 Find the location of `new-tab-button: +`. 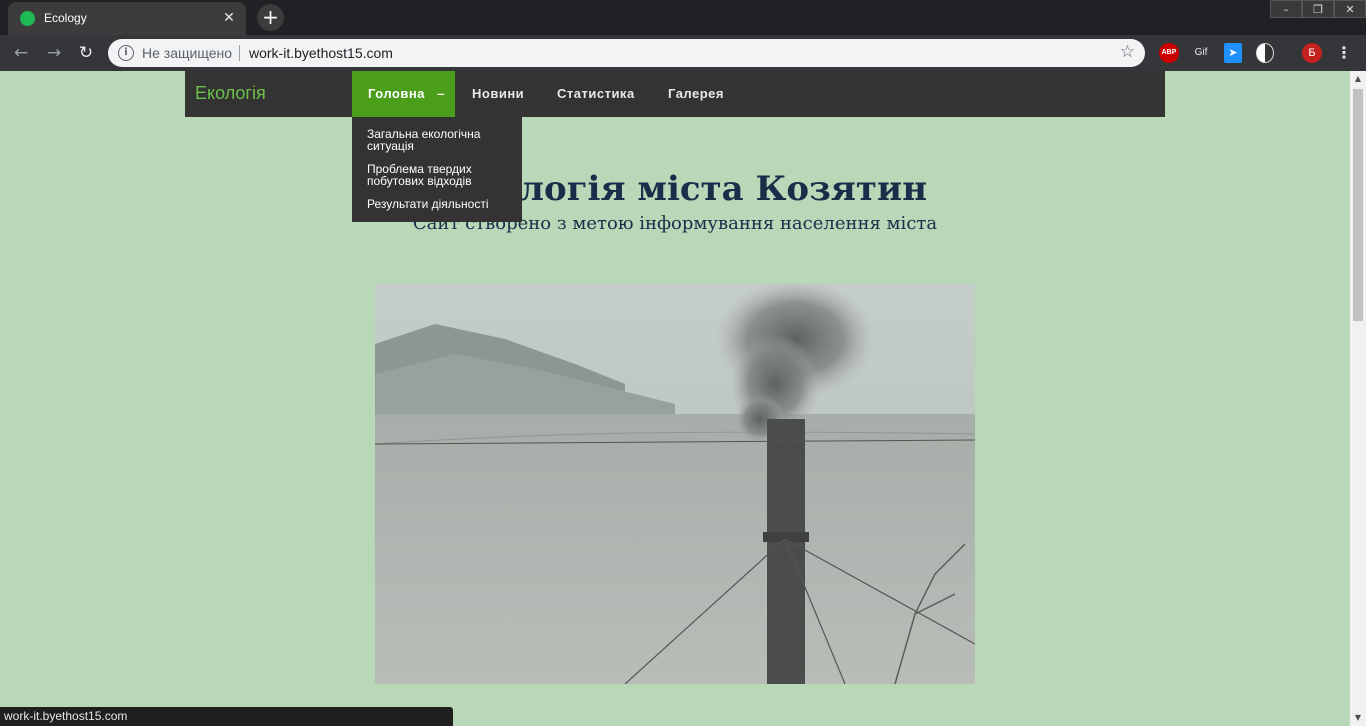

new-tab-button: + is located at coordinates (270, 17).